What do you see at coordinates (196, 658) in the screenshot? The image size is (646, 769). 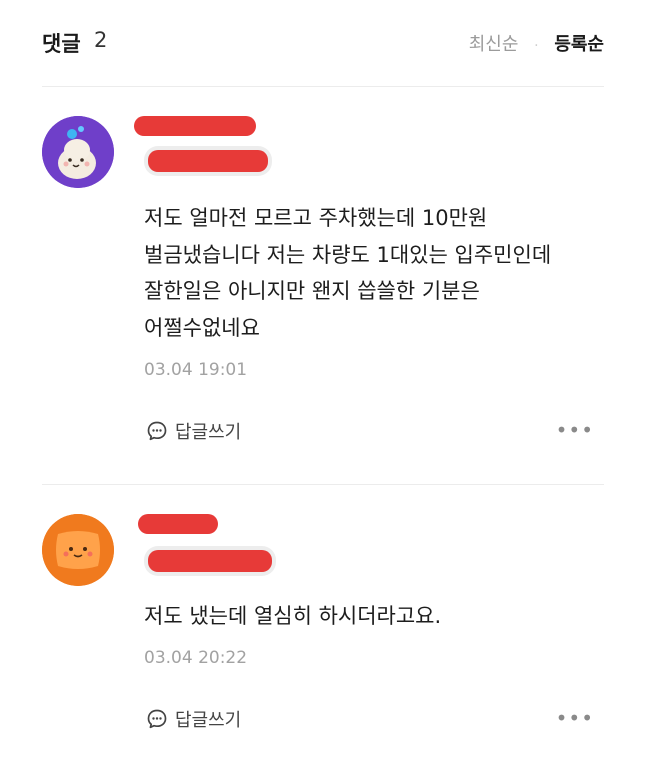 I see `comment-timestamp: 03.04 20:22` at bounding box center [196, 658].